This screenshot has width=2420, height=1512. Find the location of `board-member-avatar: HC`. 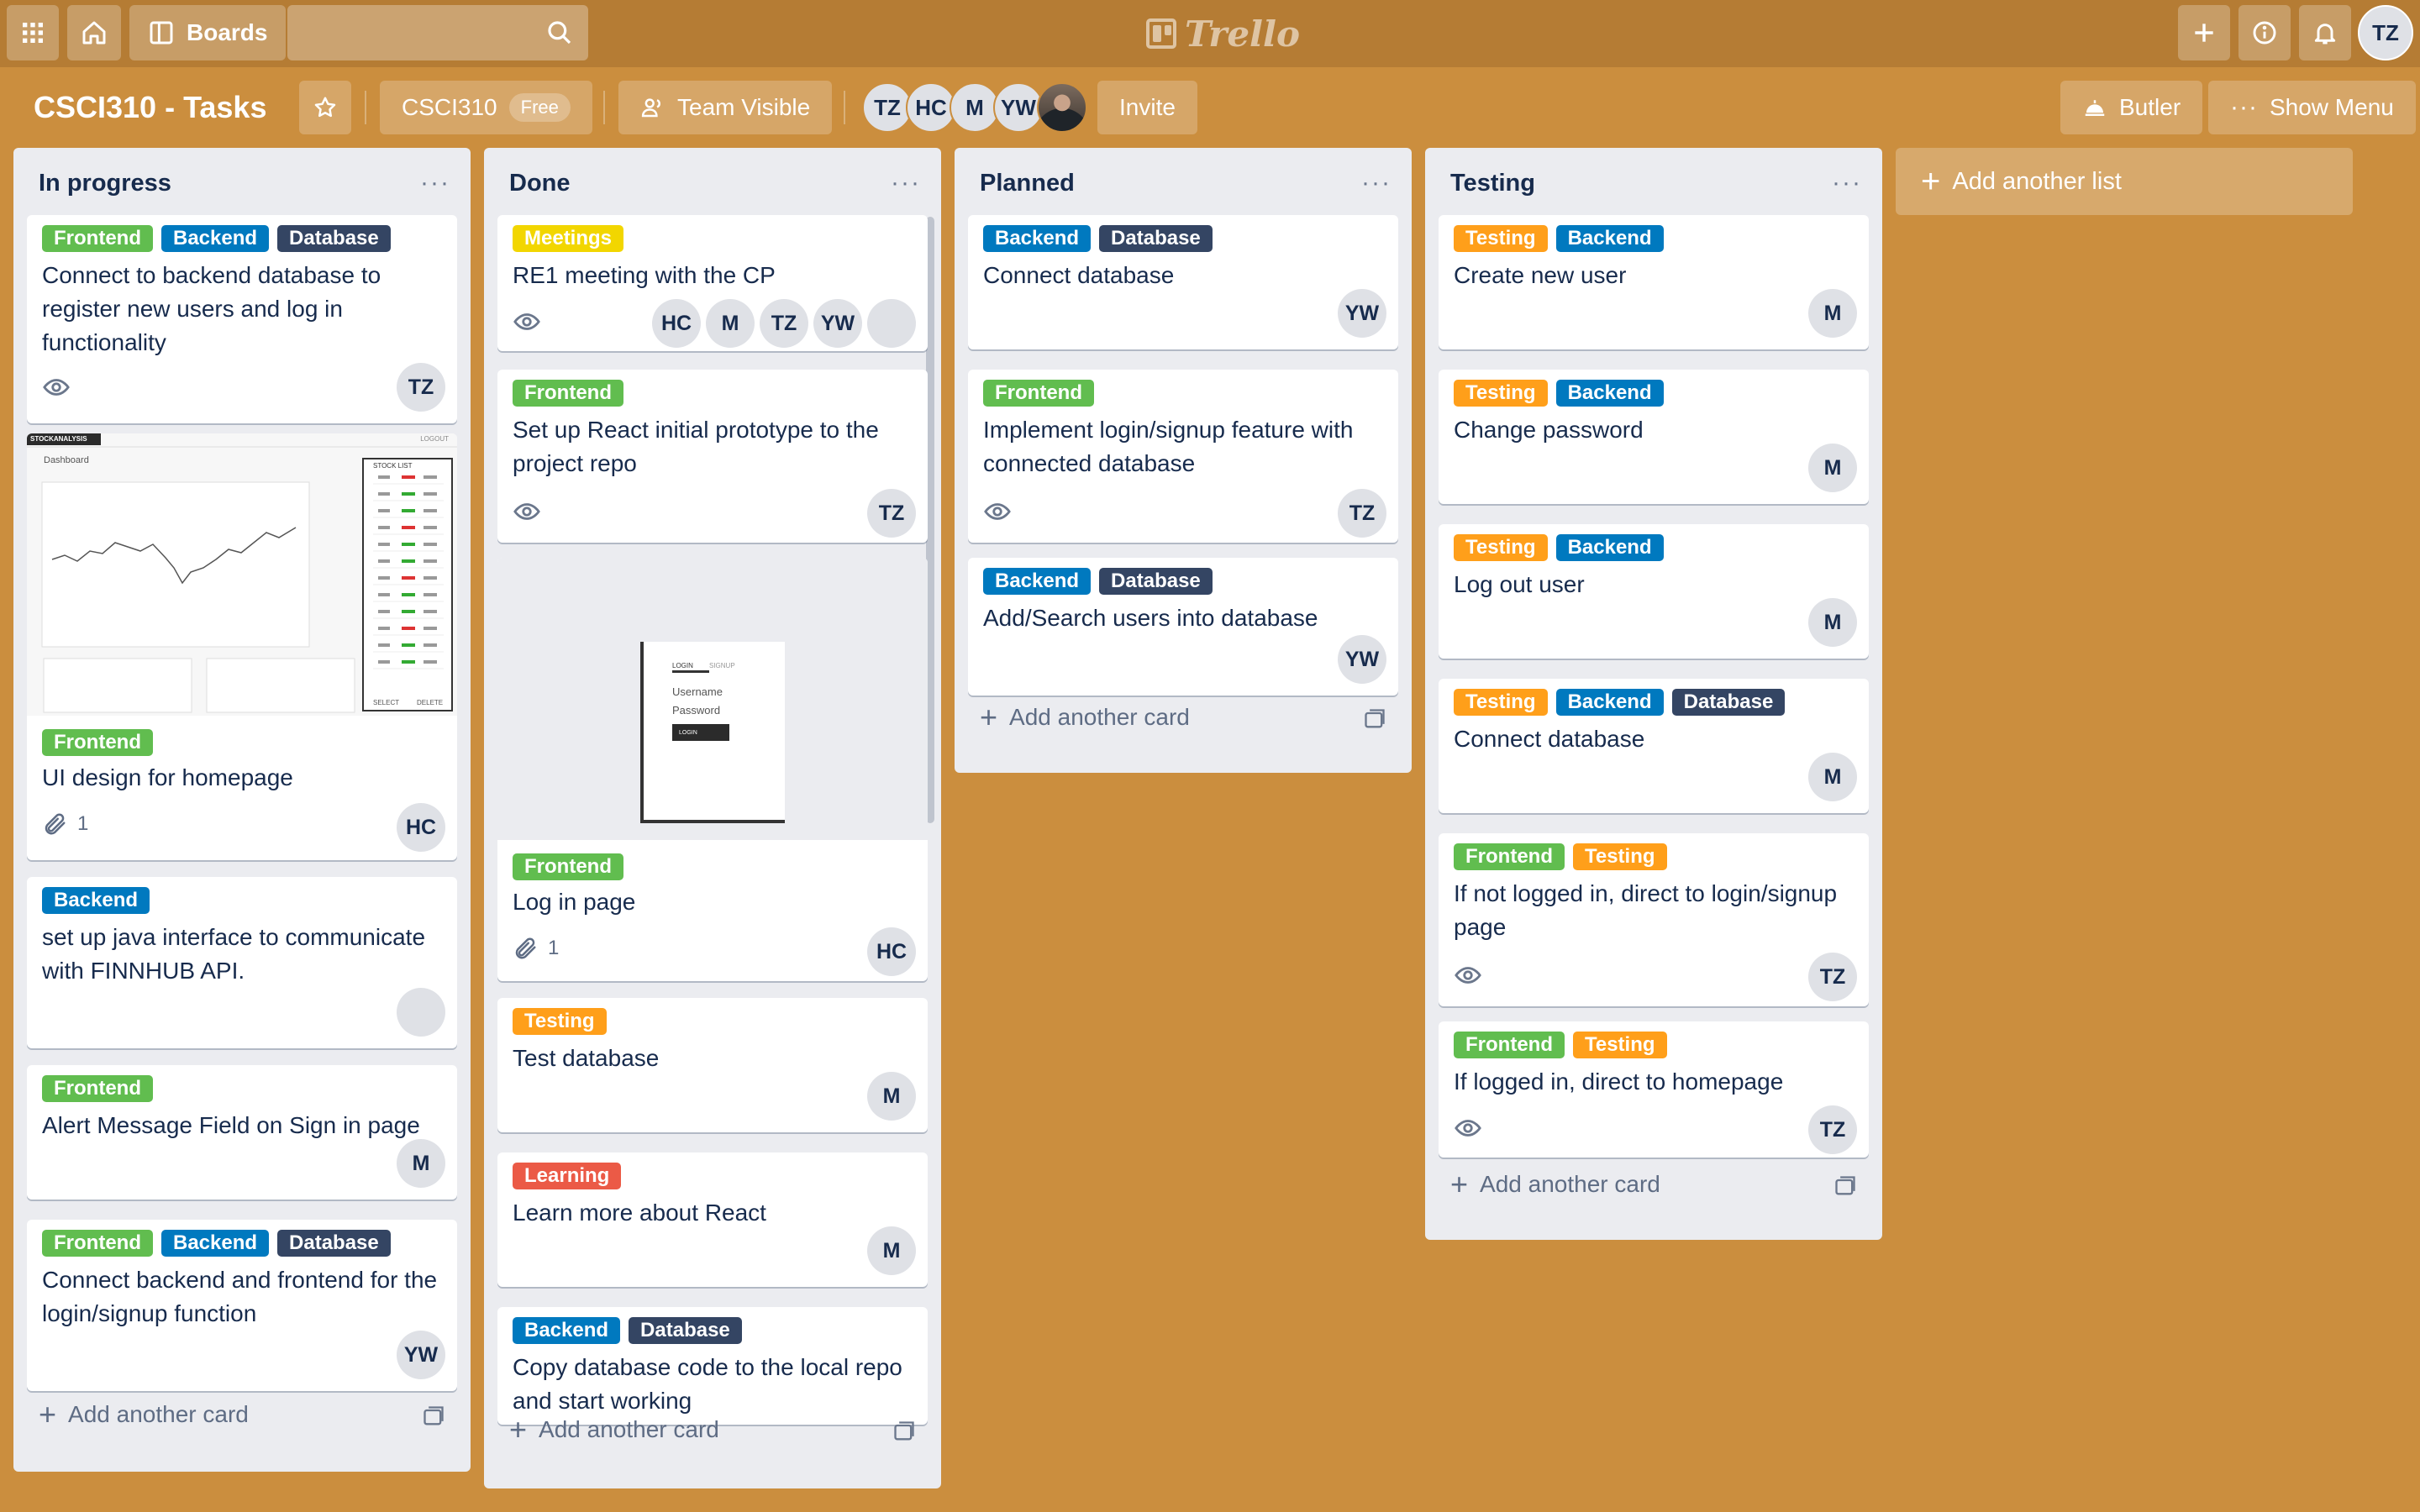

board-member-avatar: HC is located at coordinates (931, 107).